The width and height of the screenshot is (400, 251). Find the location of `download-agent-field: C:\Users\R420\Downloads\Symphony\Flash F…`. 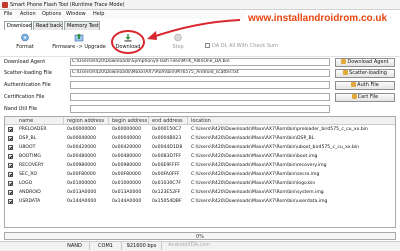

download-agent-field: C:\Users\R420\Downloads\Symphony\Flash F… is located at coordinates (200, 62).